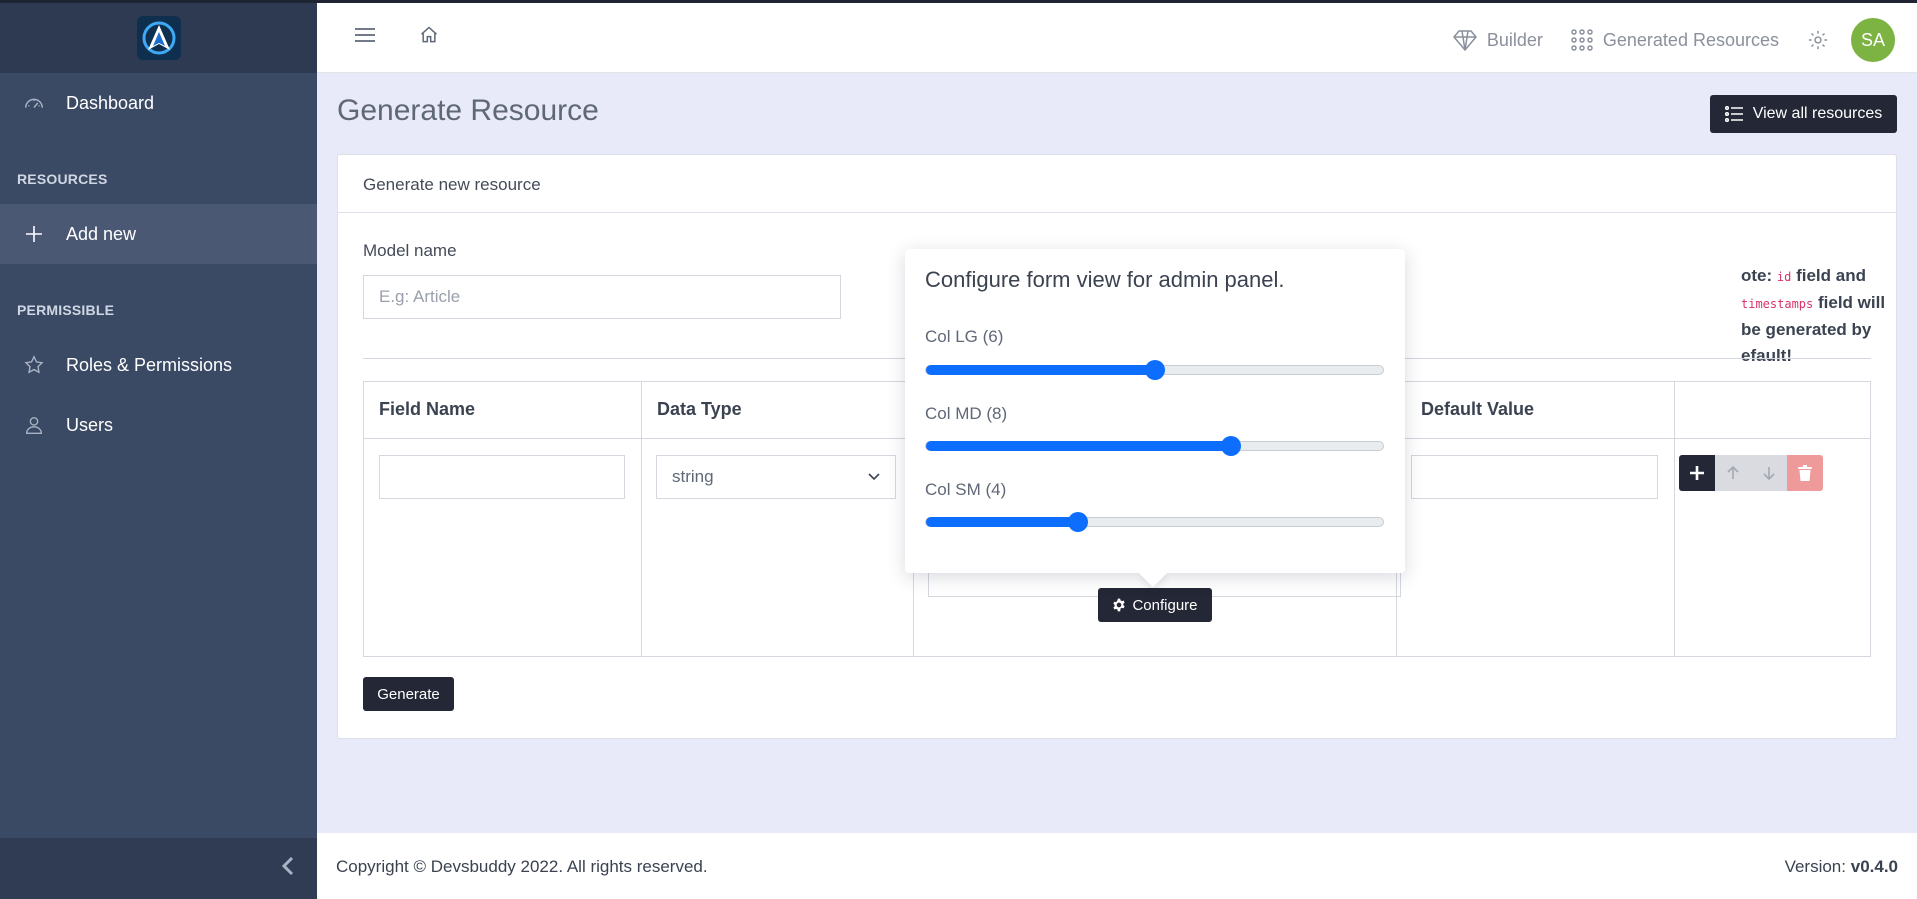 This screenshot has width=1917, height=899. What do you see at coordinates (90, 424) in the screenshot?
I see `sidebar-item-label: Users` at bounding box center [90, 424].